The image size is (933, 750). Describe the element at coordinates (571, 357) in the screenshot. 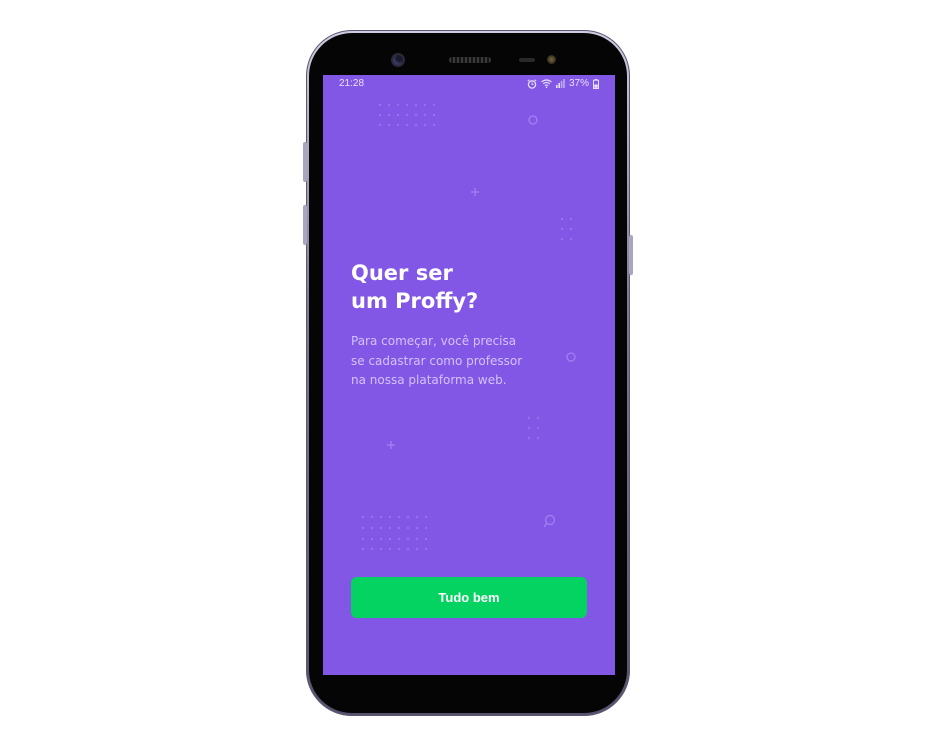

I see `ring-shape-middle` at that location.